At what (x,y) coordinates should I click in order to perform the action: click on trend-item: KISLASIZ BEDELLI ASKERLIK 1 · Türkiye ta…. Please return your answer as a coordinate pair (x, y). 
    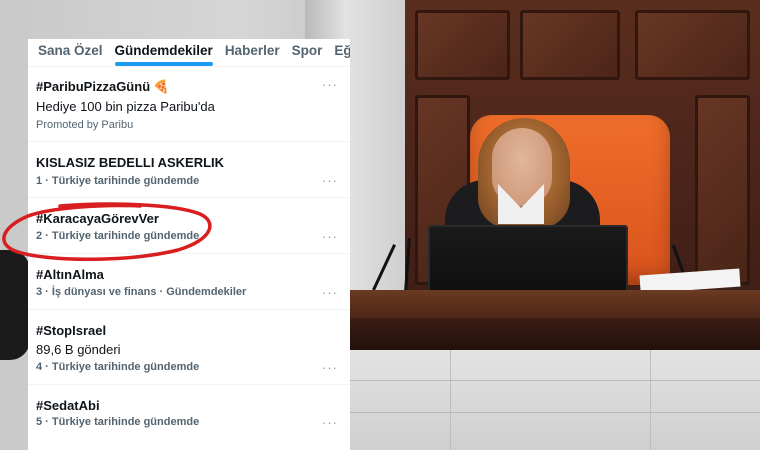
    Looking at the image, I should click on (189, 170).